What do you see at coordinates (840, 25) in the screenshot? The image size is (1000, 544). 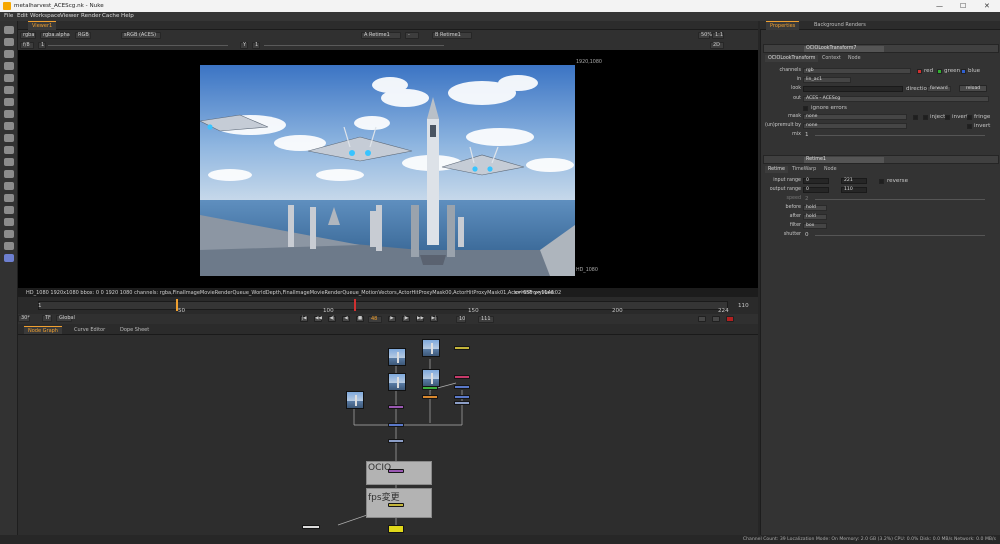 I see `tab-background-renders: Background Renders` at bounding box center [840, 25].